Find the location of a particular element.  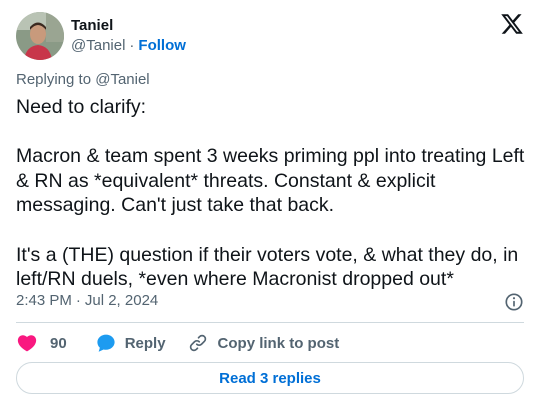

author-handle: @Taniel is located at coordinates (98, 46).